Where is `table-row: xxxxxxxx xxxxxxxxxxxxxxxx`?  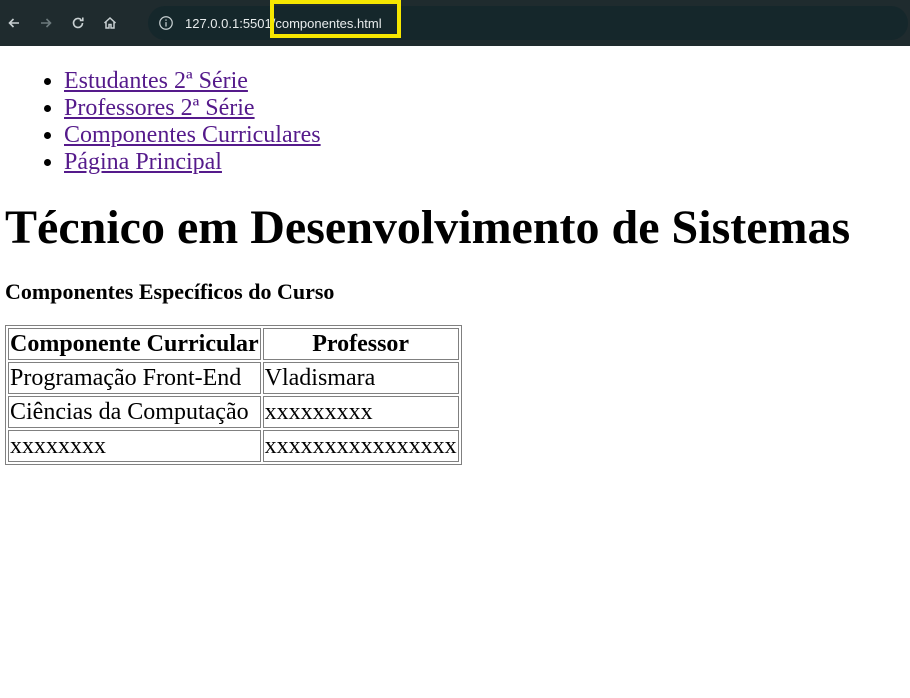
table-row: xxxxxxxx xxxxxxxxxxxxxxxx is located at coordinates (233, 446).